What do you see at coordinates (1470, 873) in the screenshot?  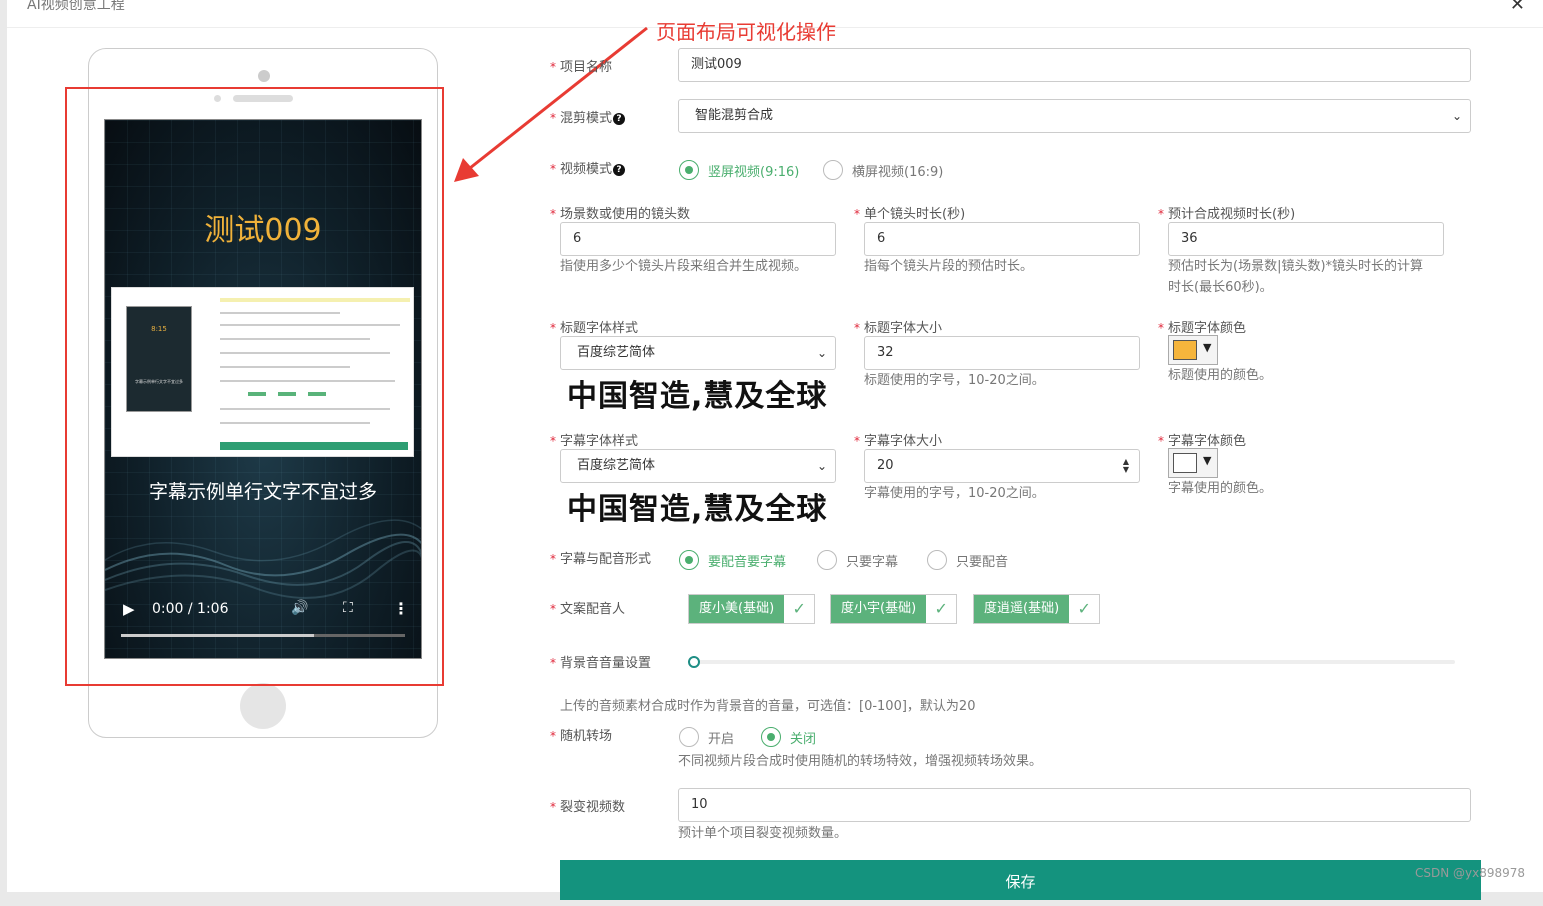 I see `watermark: CSDN @yx898978` at bounding box center [1470, 873].